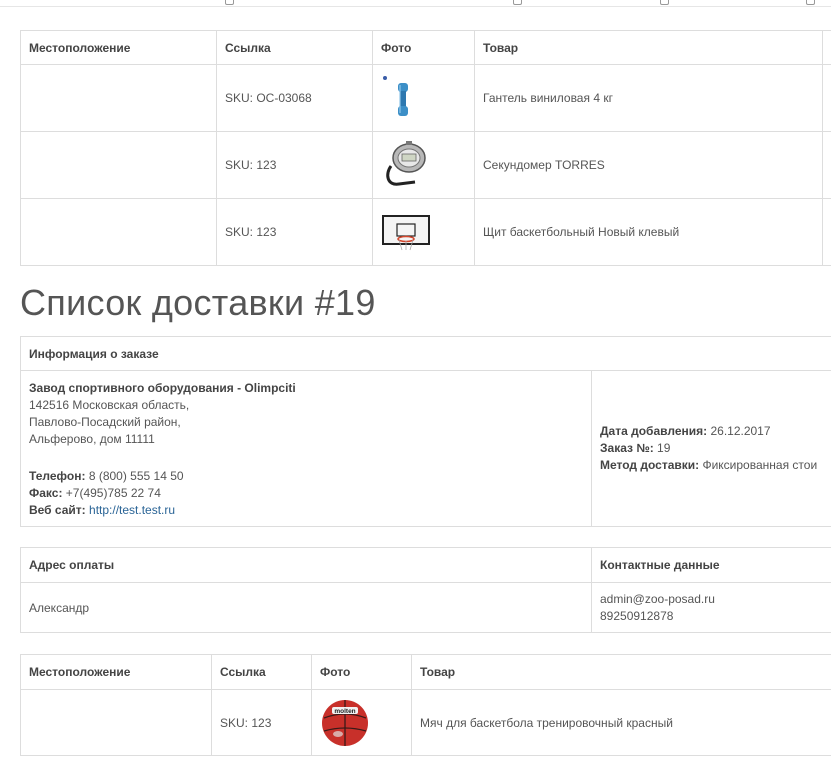 This screenshot has height=769, width=831. I want to click on table-row: SKU: OC-03068 Гантель виниловая 4 кг, so click(425, 98).